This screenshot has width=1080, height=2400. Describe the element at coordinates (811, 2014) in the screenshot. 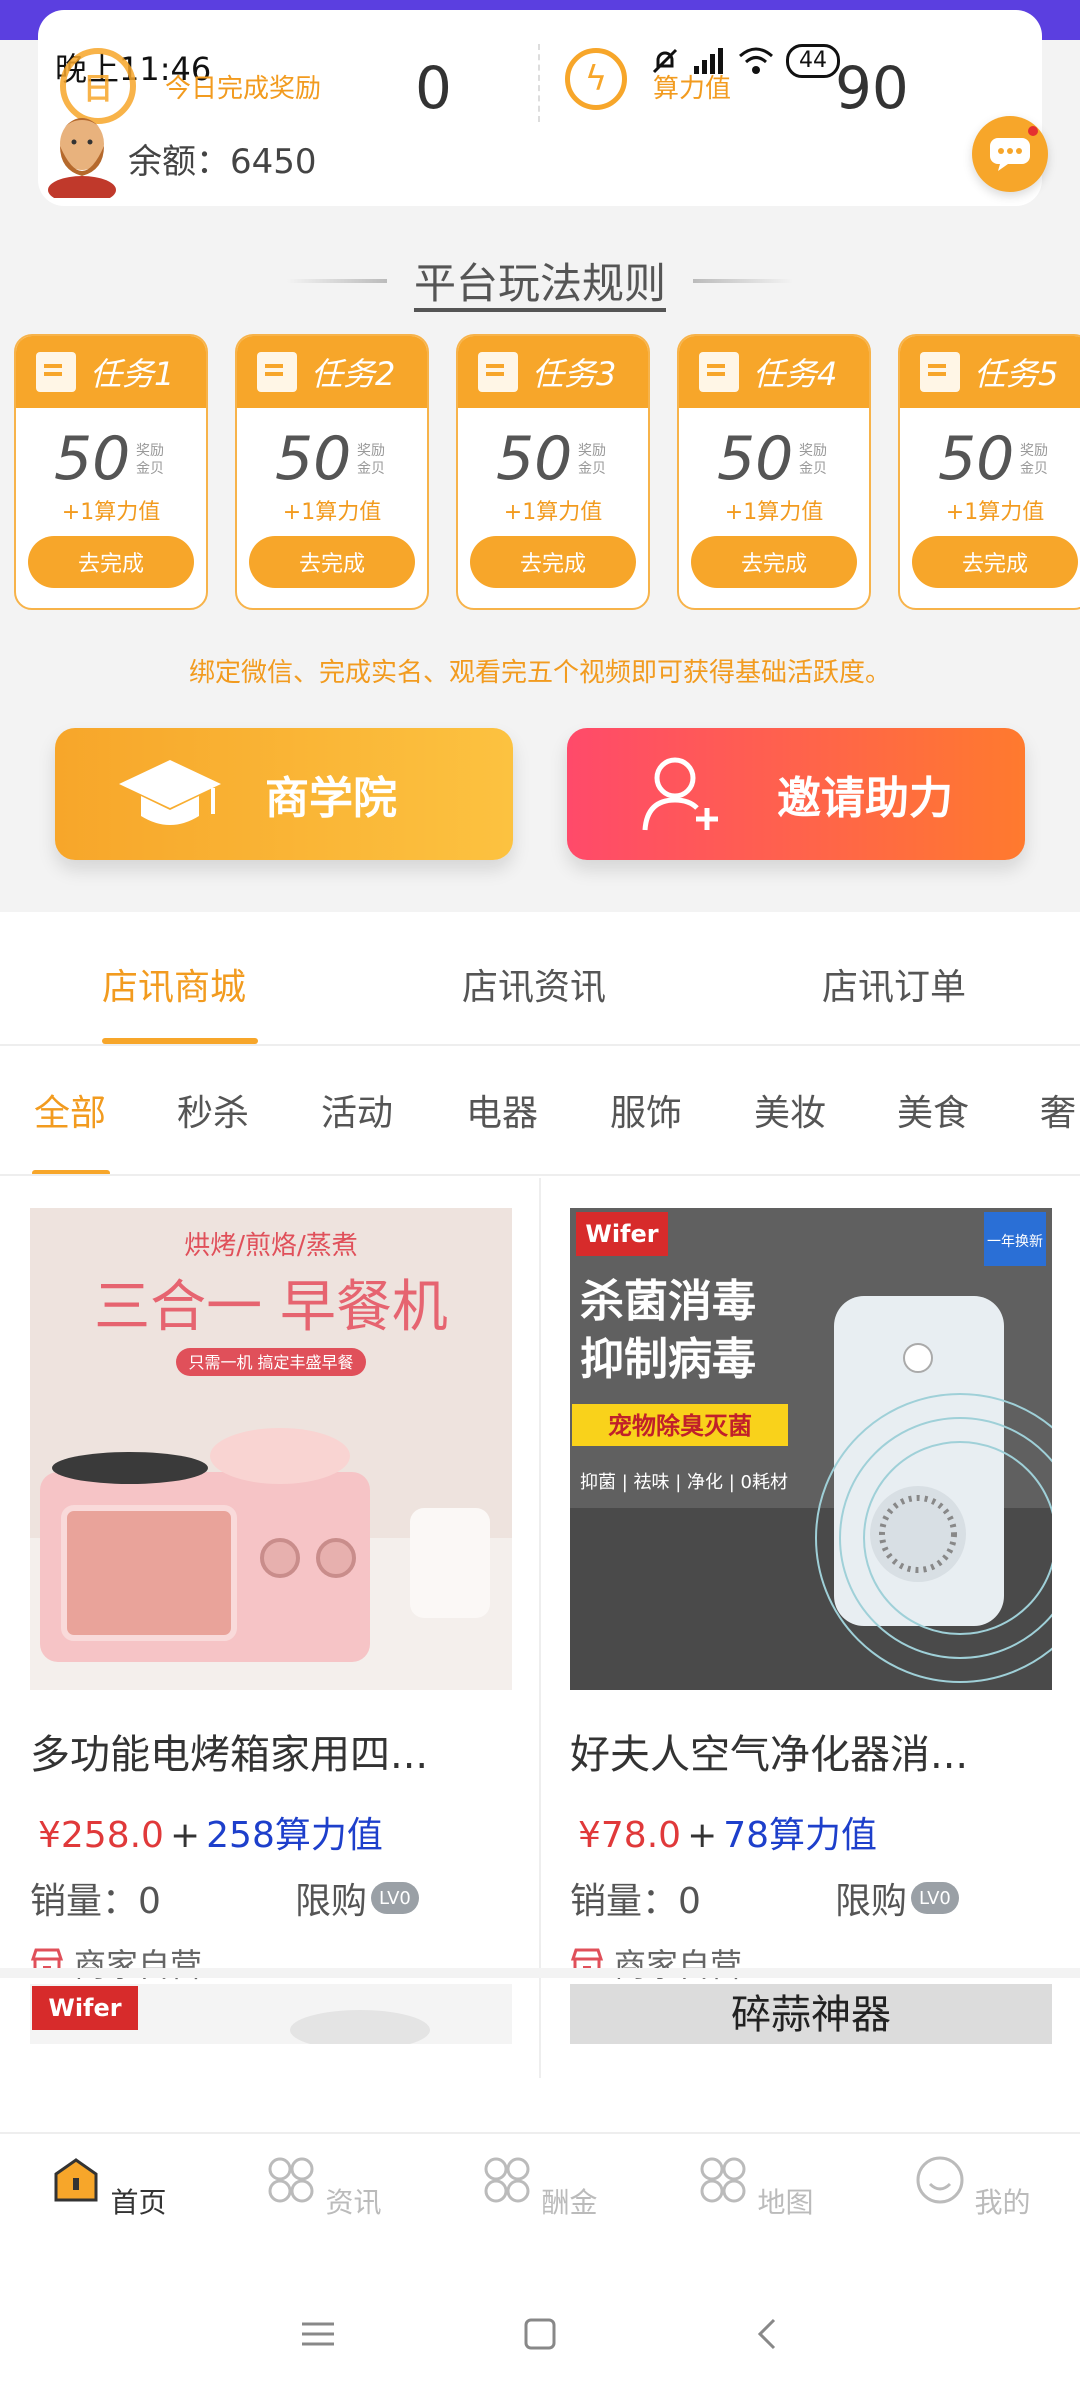

I see `product-image-peek: 碎蒜神器` at that location.